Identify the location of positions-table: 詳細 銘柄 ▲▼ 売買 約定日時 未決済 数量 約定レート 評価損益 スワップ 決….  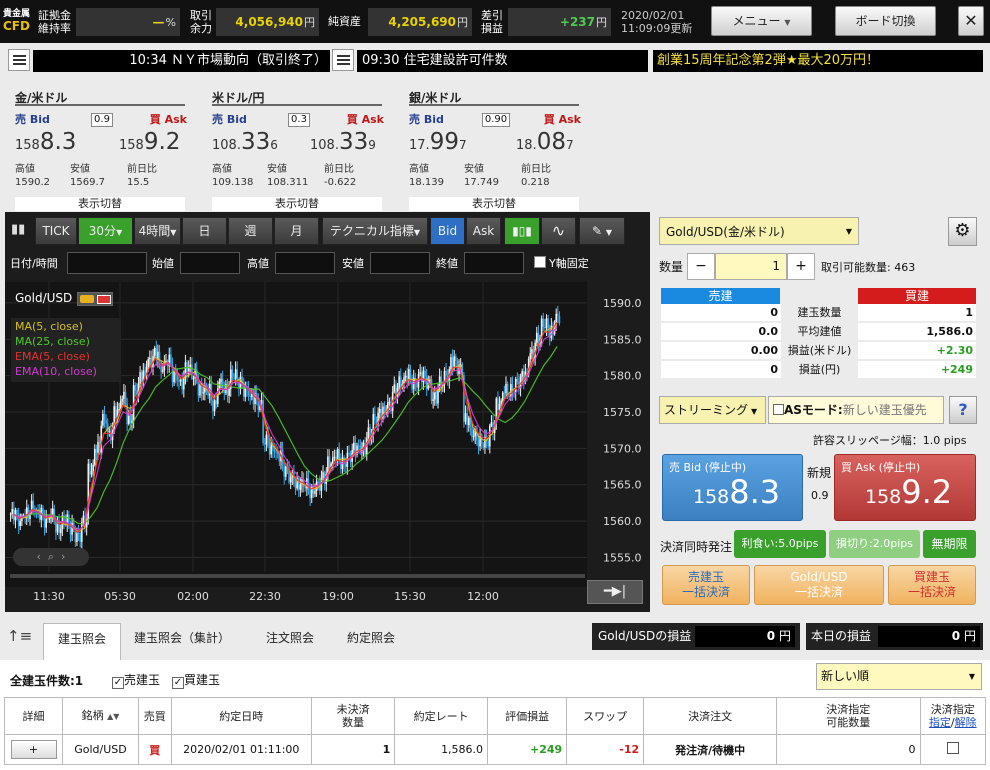
(495, 731).